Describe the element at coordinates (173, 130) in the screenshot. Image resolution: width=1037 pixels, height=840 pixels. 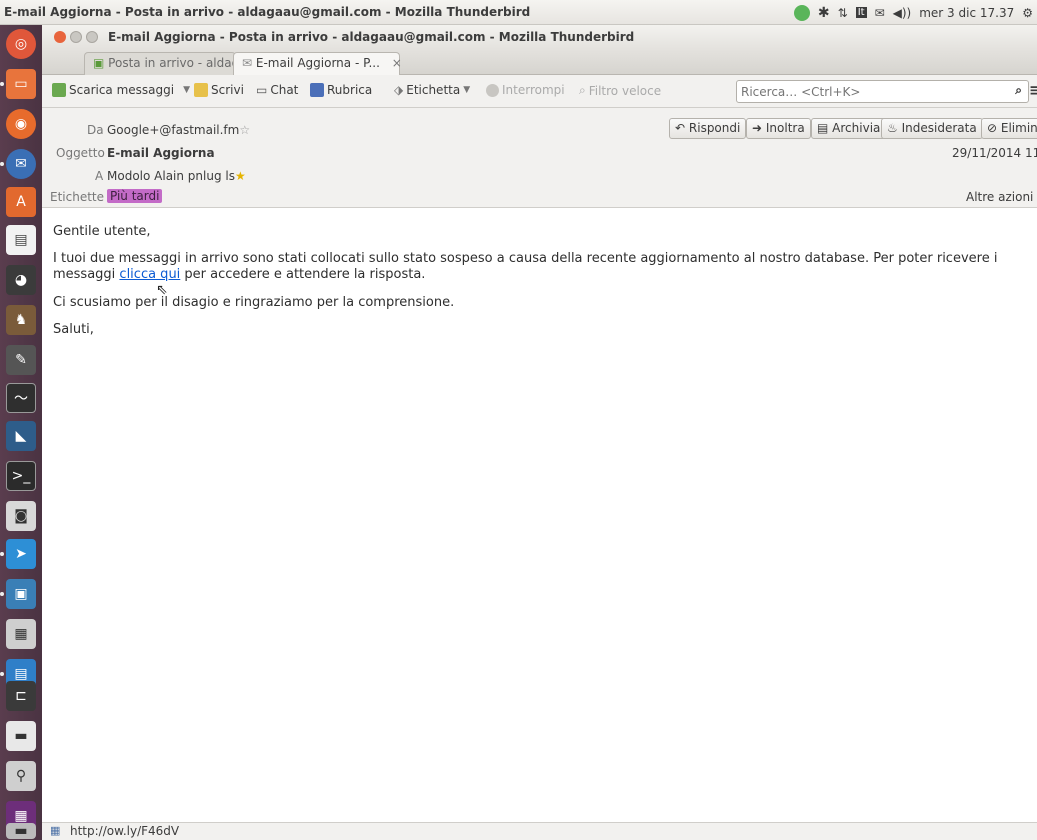
I see `from-address: Google+@fastmail.fm` at that location.